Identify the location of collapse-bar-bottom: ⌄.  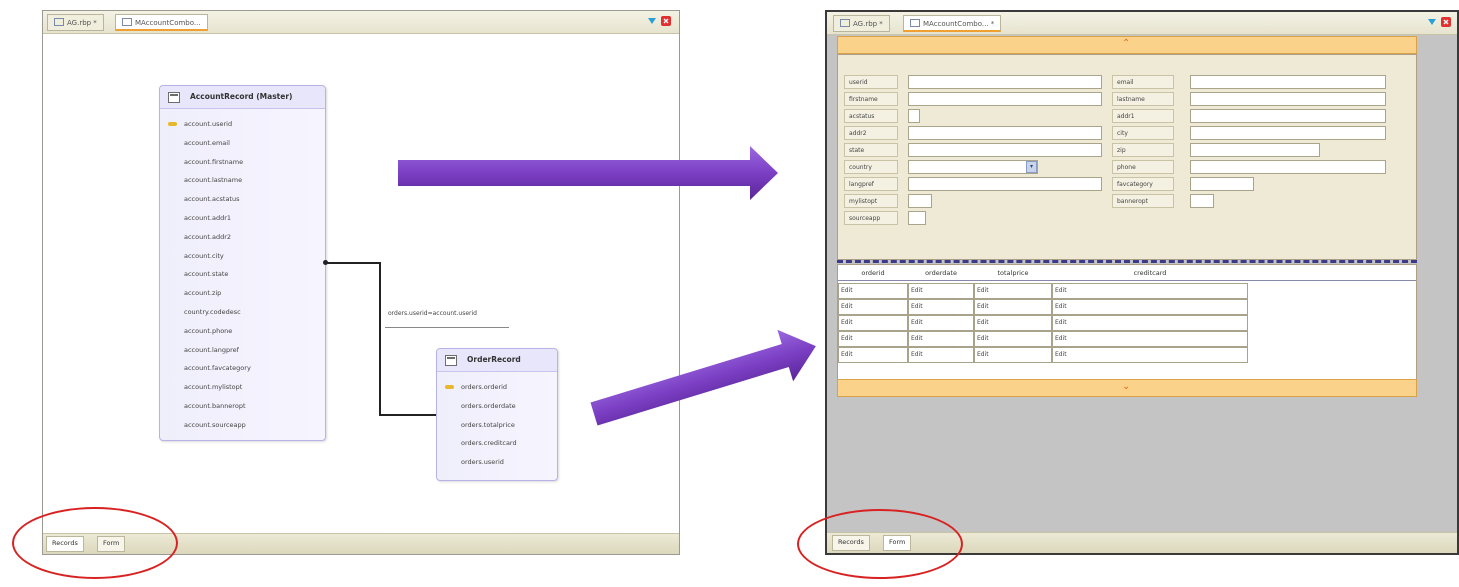
(1127, 388).